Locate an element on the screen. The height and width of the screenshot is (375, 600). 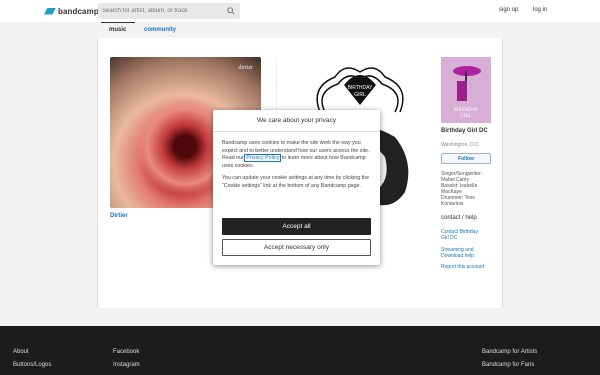
active-tab-indicator is located at coordinates (118, 22).